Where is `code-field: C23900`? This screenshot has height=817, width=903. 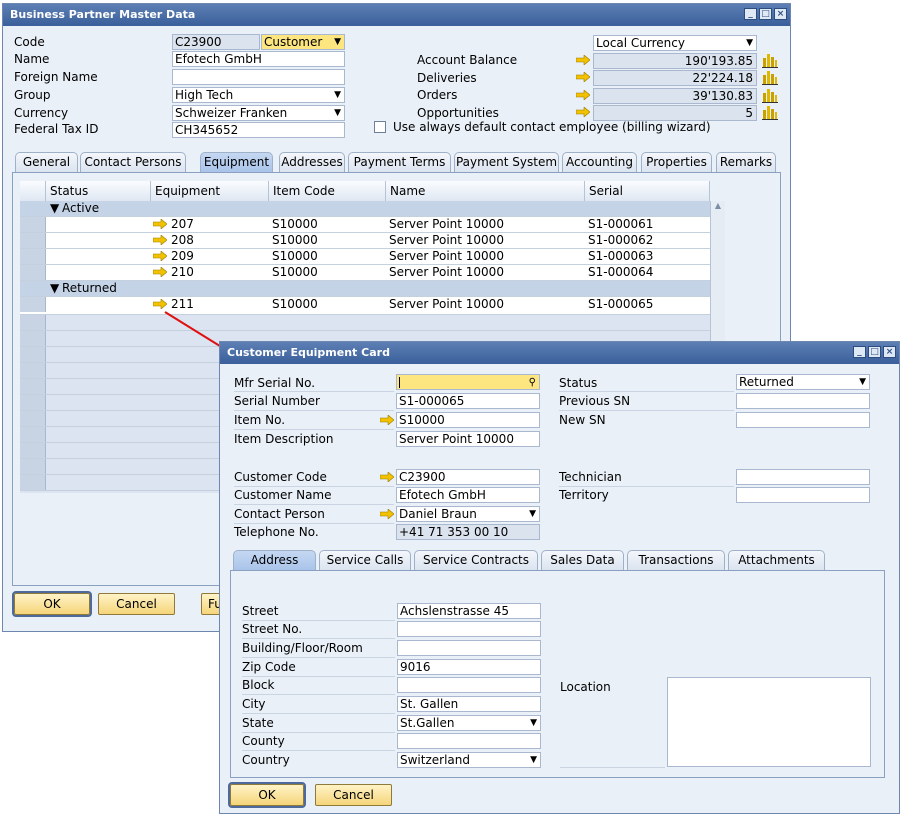
code-field: C23900 is located at coordinates (216, 42).